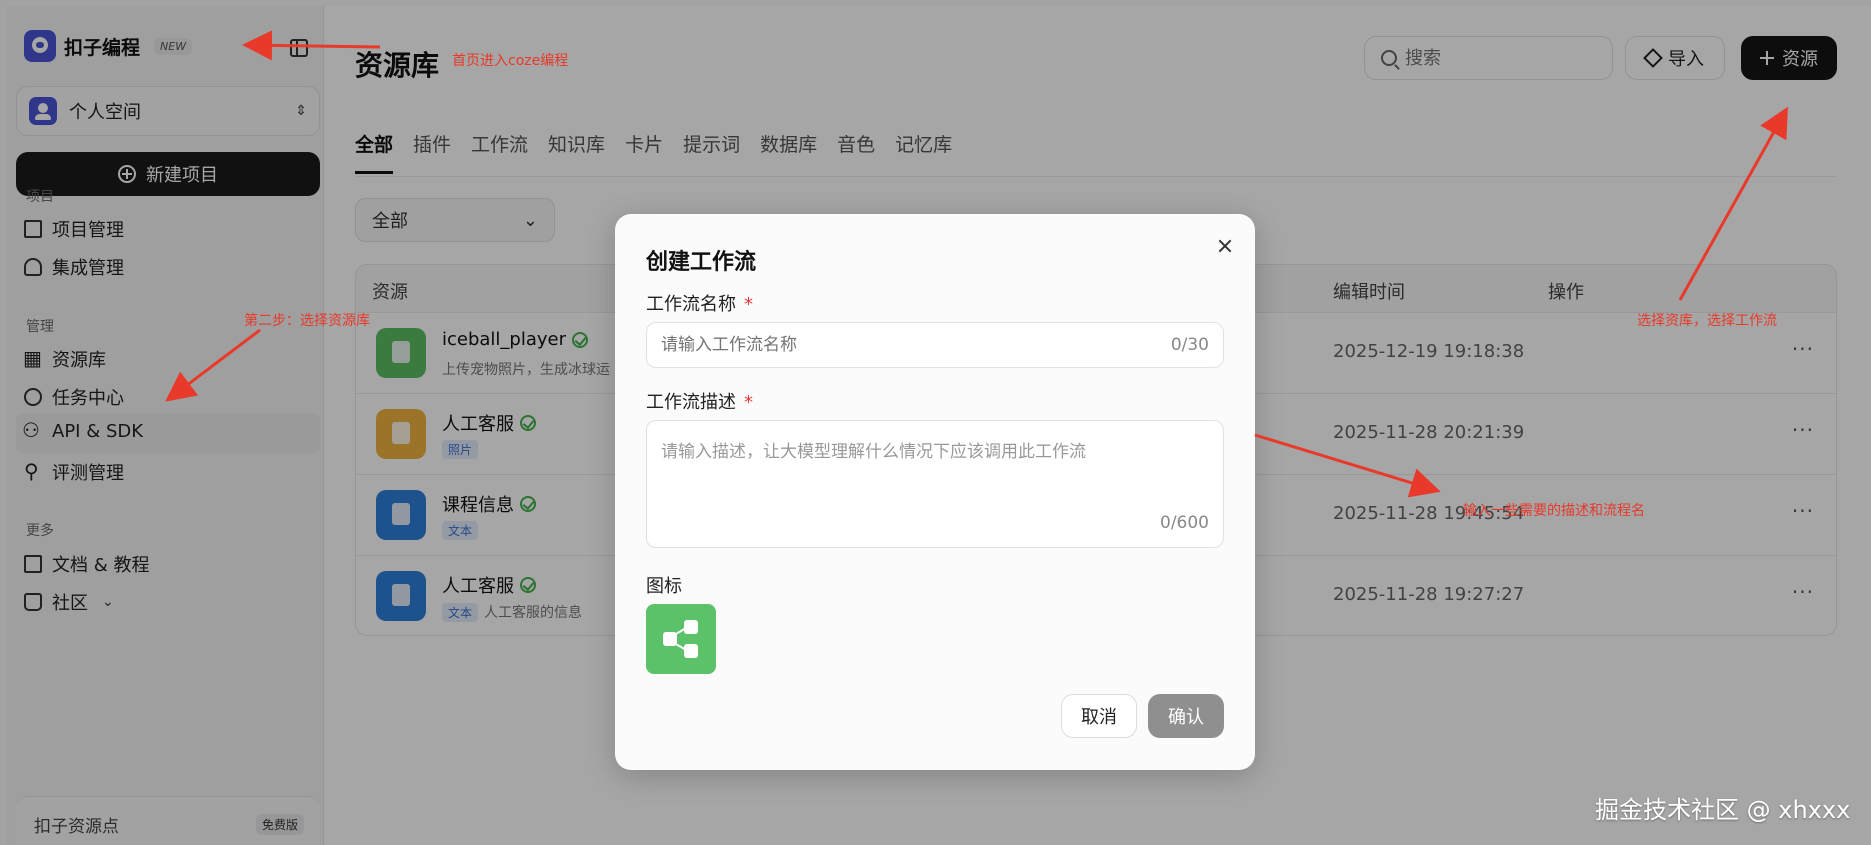  I want to click on annotation-note: 第二步：选择资源库, so click(307, 321).